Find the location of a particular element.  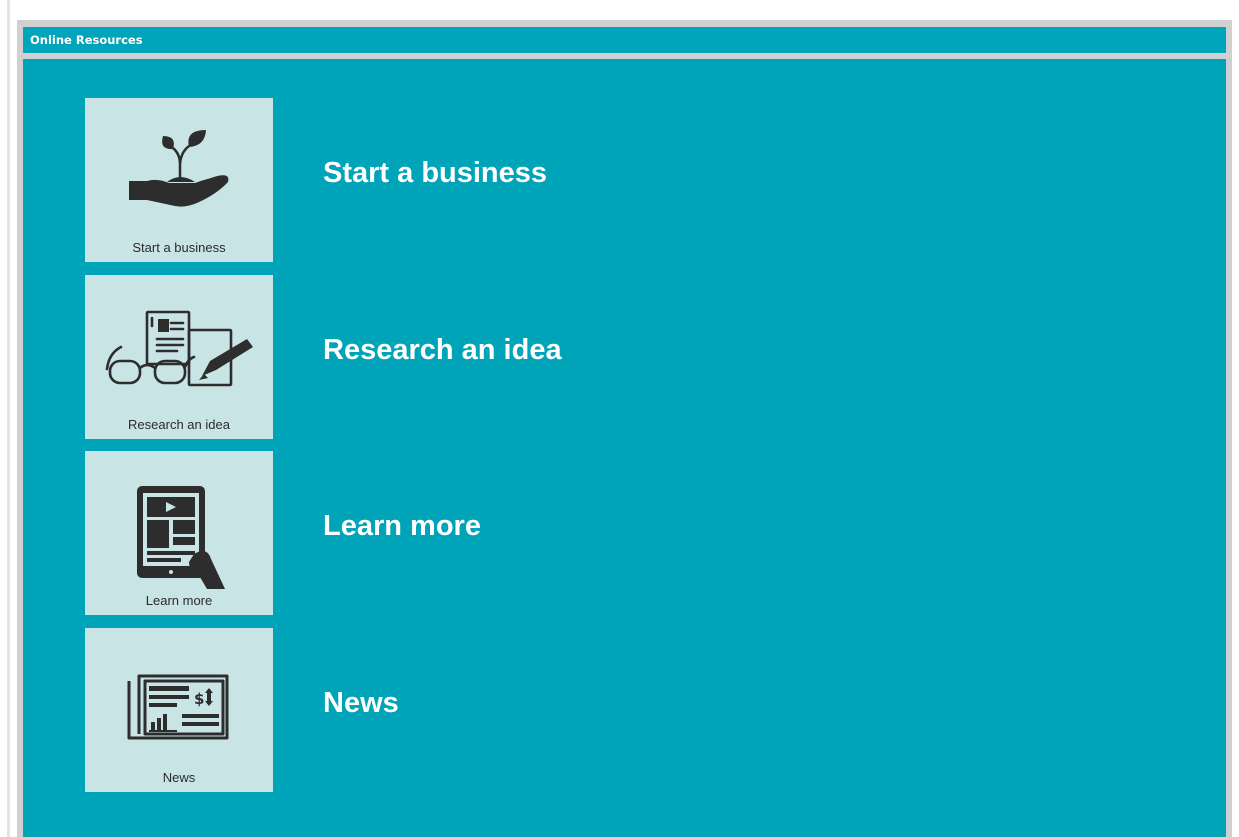

left-divider is located at coordinates (8, 418).